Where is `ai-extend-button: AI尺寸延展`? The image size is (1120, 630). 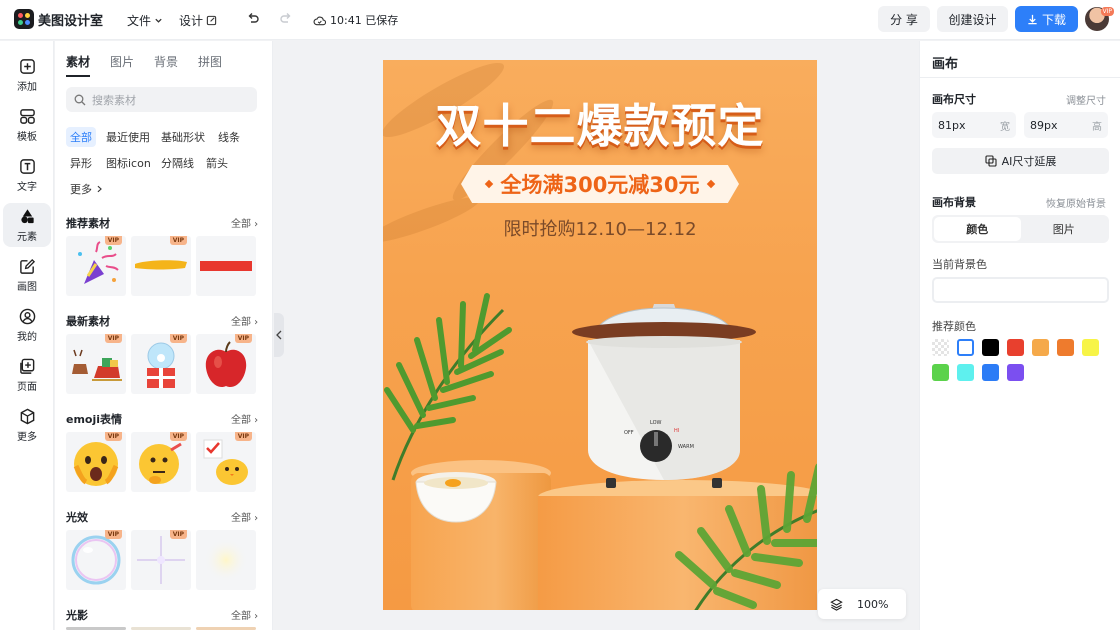 ai-extend-button: AI尺寸延展 is located at coordinates (1020, 161).